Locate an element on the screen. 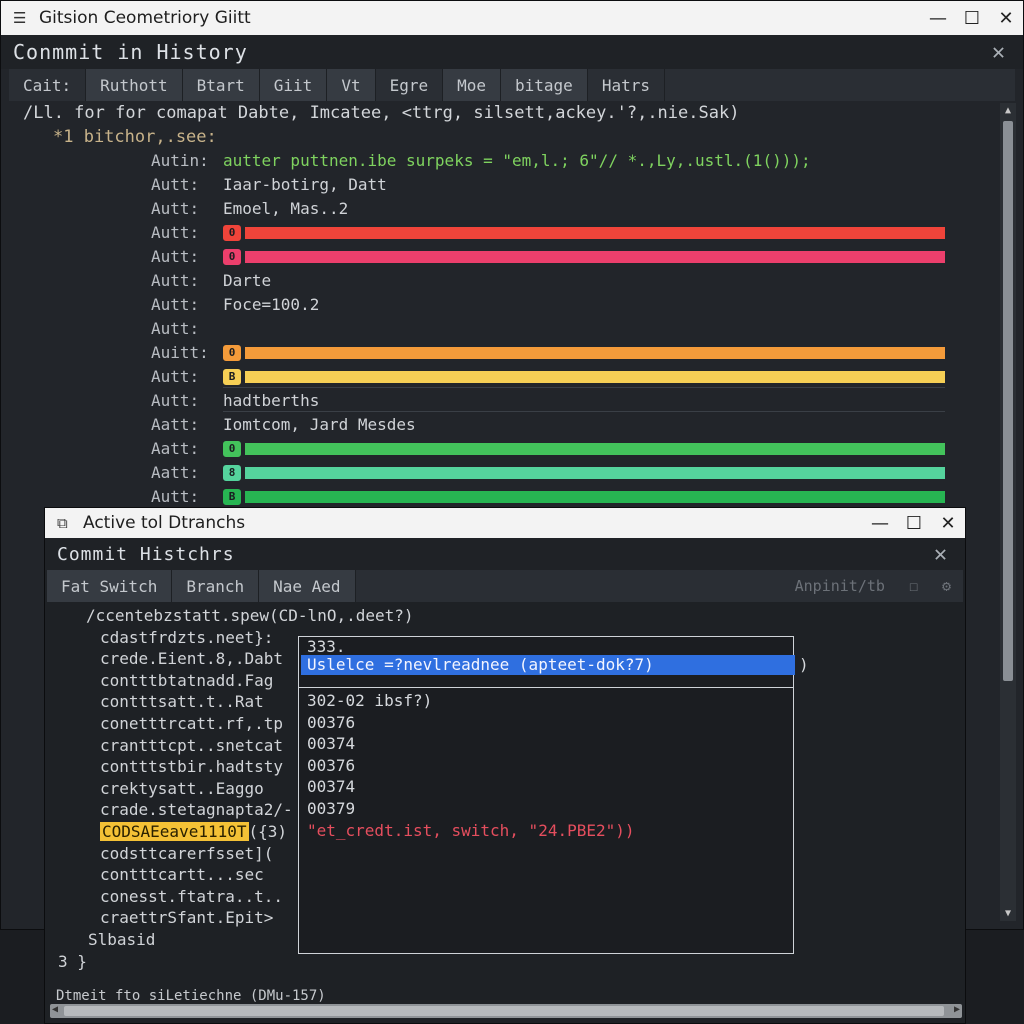  code-line: crektysatt..Eaggo is located at coordinates (182, 788).